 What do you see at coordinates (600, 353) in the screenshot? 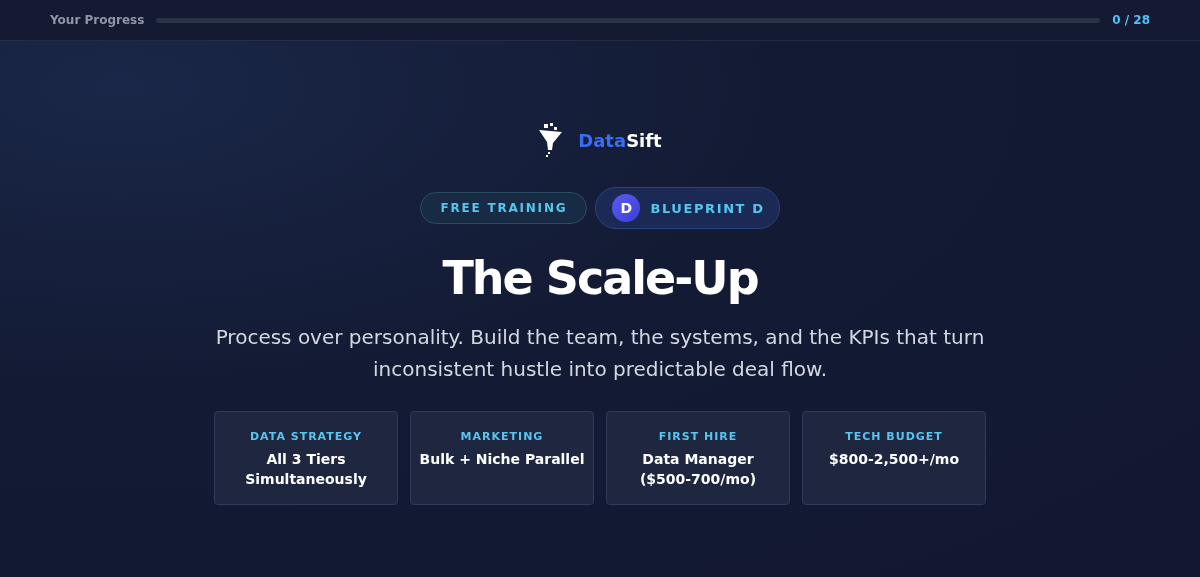
I see `subtitle: Process over personality. Build the team, the systems, and the KPIs that turn inconsistent hustle into predictable deal flow.` at bounding box center [600, 353].